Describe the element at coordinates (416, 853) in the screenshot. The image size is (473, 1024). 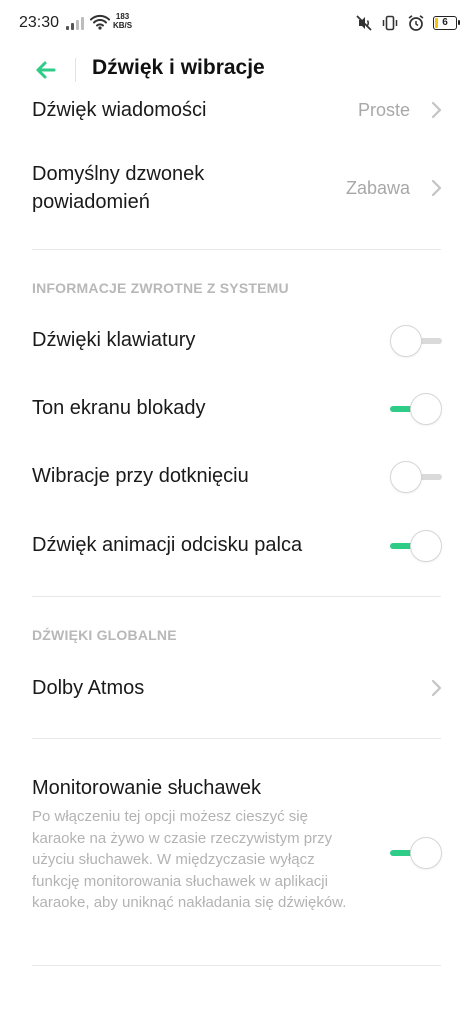
I see `headphone-monitoring-toggle` at that location.